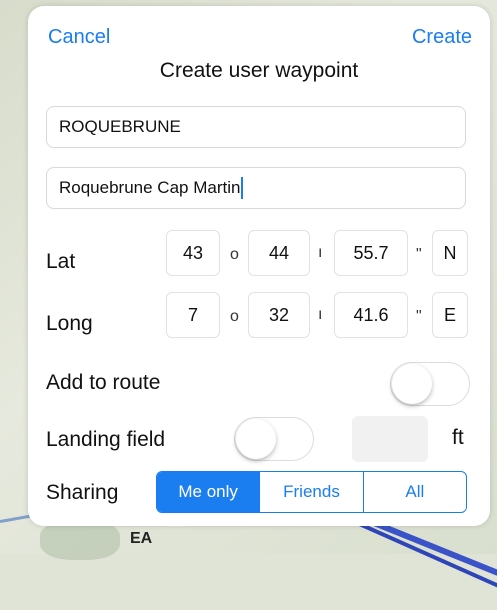 The width and height of the screenshot is (497, 610). What do you see at coordinates (69, 323) in the screenshot?
I see `long-label: Long` at bounding box center [69, 323].